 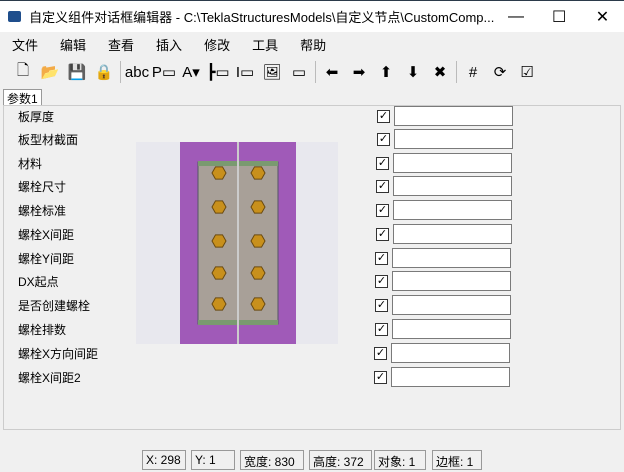 What do you see at coordinates (332, 72) in the screenshot?
I see `arrow-left-icon: ⬅` at bounding box center [332, 72].